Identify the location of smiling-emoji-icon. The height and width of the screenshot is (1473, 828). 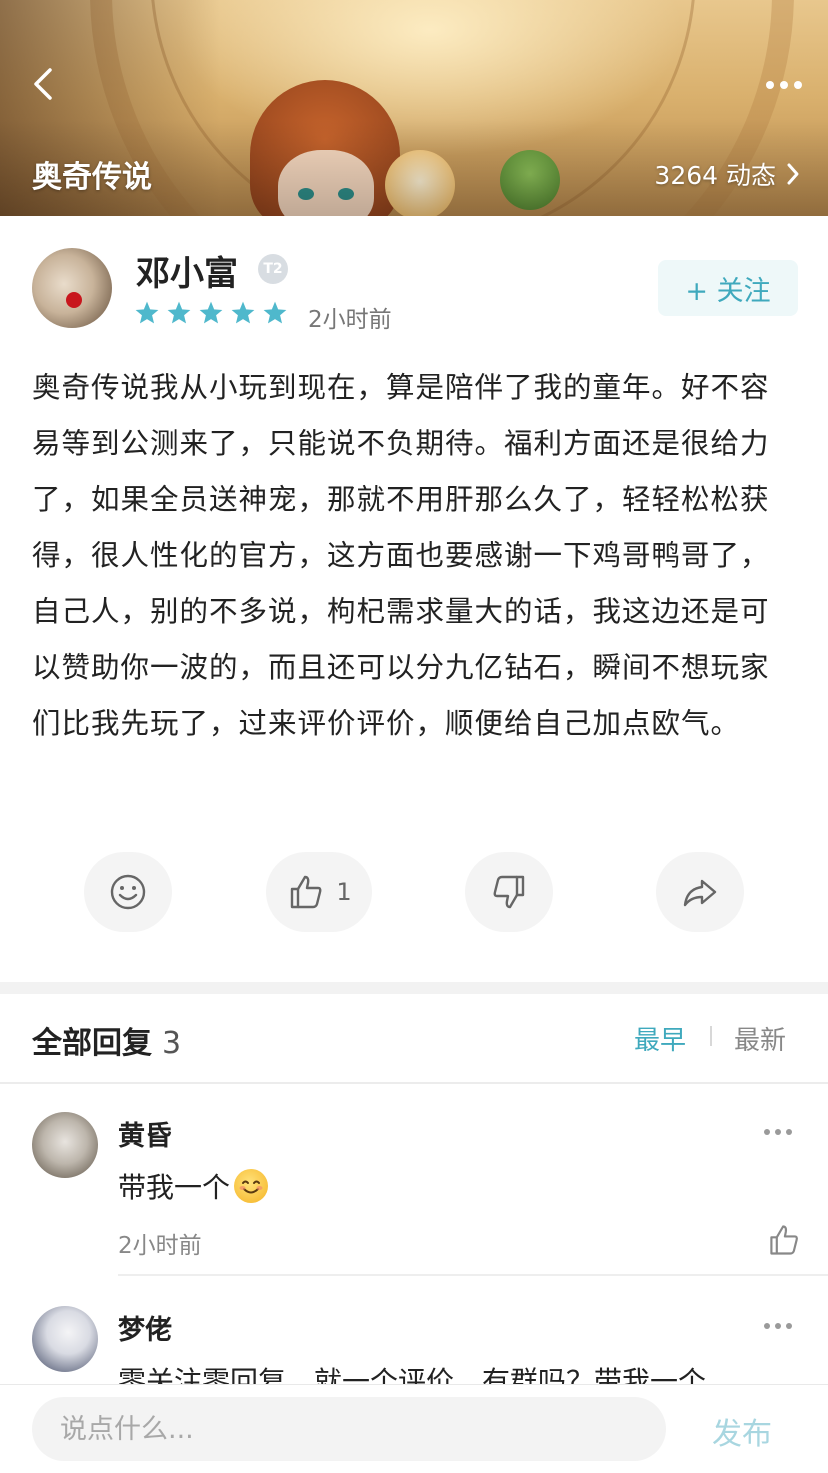
(251, 1186).